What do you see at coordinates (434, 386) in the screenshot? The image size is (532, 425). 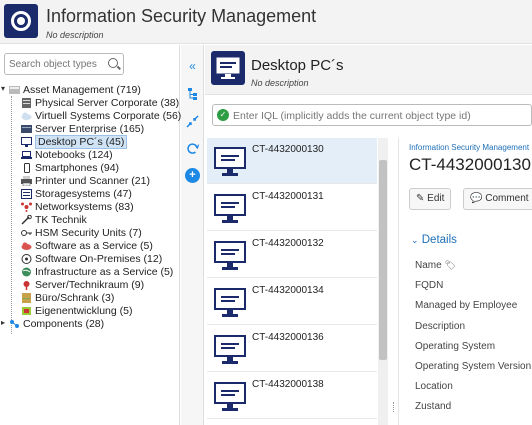 I see `attribute-label-location: Location` at bounding box center [434, 386].